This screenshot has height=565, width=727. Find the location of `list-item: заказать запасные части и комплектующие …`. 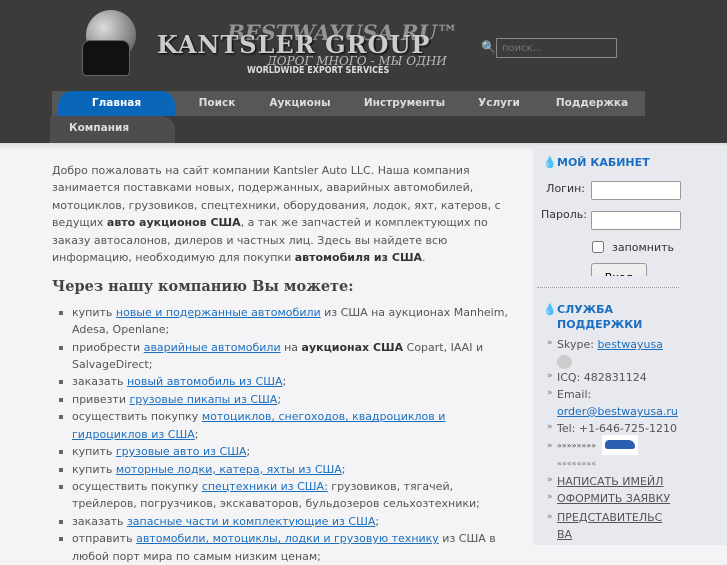

list-item: заказать запасные части и комплектующие … is located at coordinates (289, 521).